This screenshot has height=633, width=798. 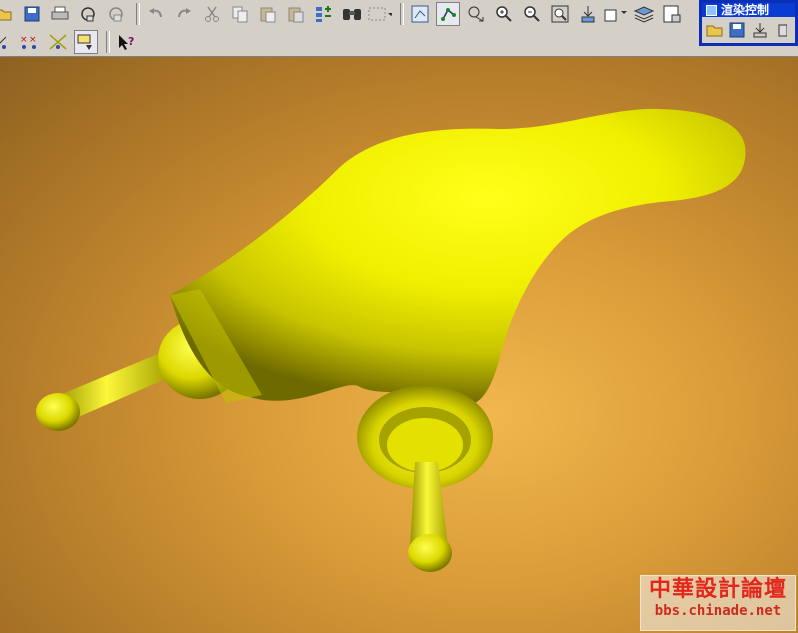 I want to click on regenerate-icon, so click(x=324, y=14).